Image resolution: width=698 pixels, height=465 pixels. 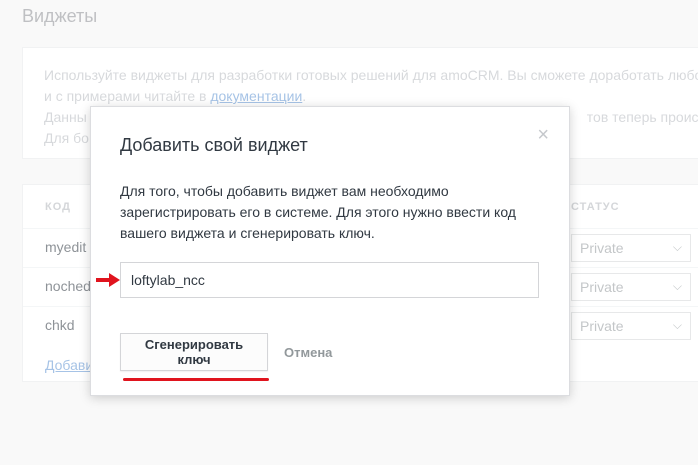 What do you see at coordinates (308, 352) in the screenshot?
I see `cancel-button: Отмена` at bounding box center [308, 352].